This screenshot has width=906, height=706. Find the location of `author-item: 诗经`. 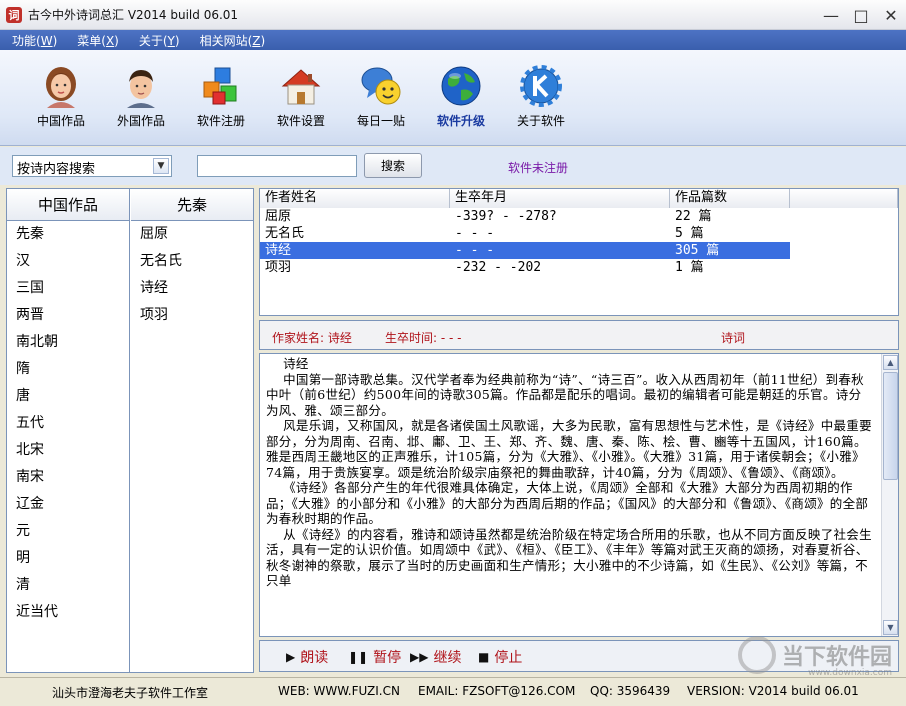

author-item: 诗经 is located at coordinates (192, 288).